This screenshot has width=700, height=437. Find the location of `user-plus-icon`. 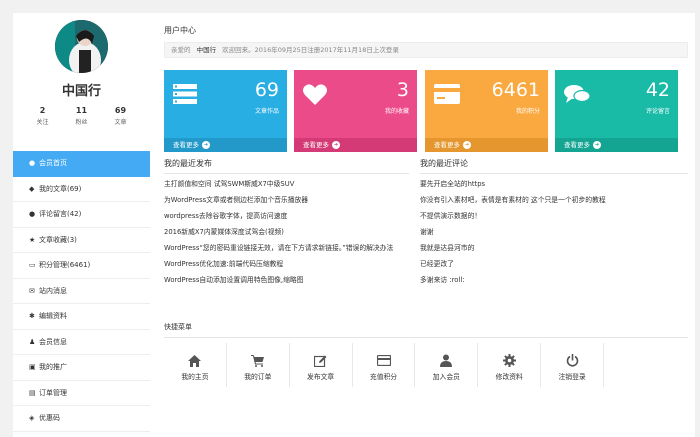

user-plus-icon is located at coordinates (446, 360).